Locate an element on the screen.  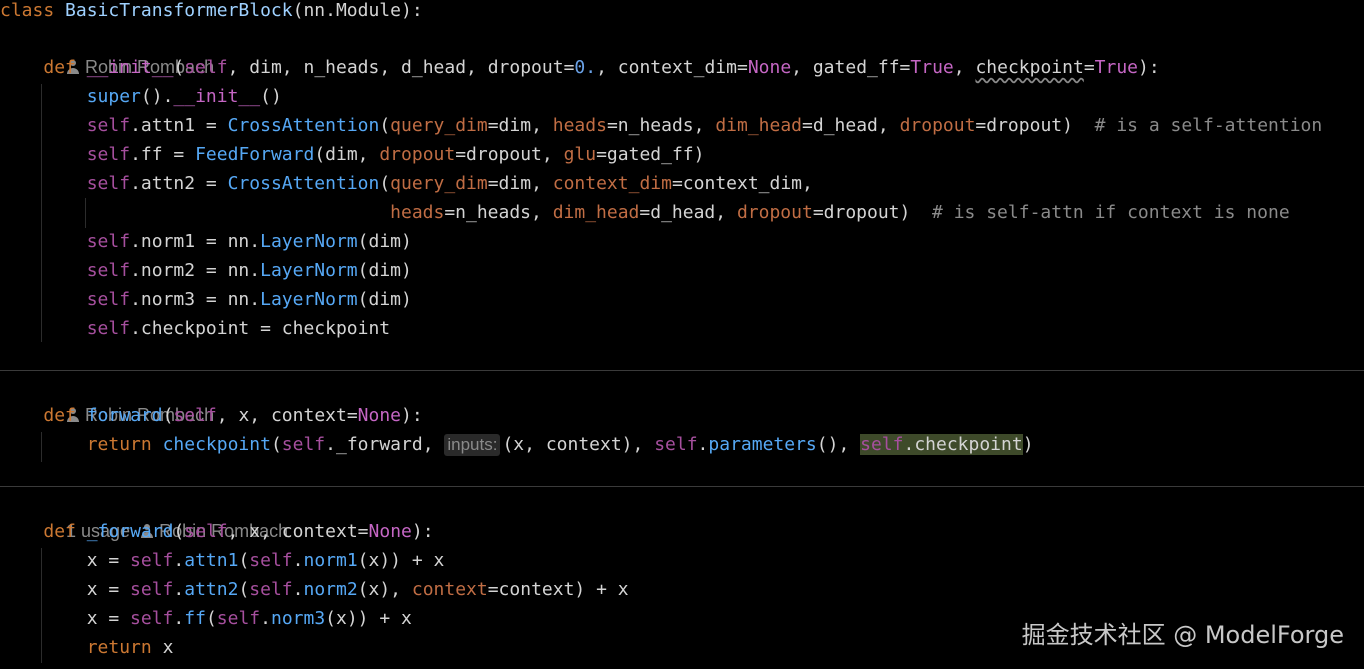
code-text: .norm3 = nn. is located at coordinates (195, 299).